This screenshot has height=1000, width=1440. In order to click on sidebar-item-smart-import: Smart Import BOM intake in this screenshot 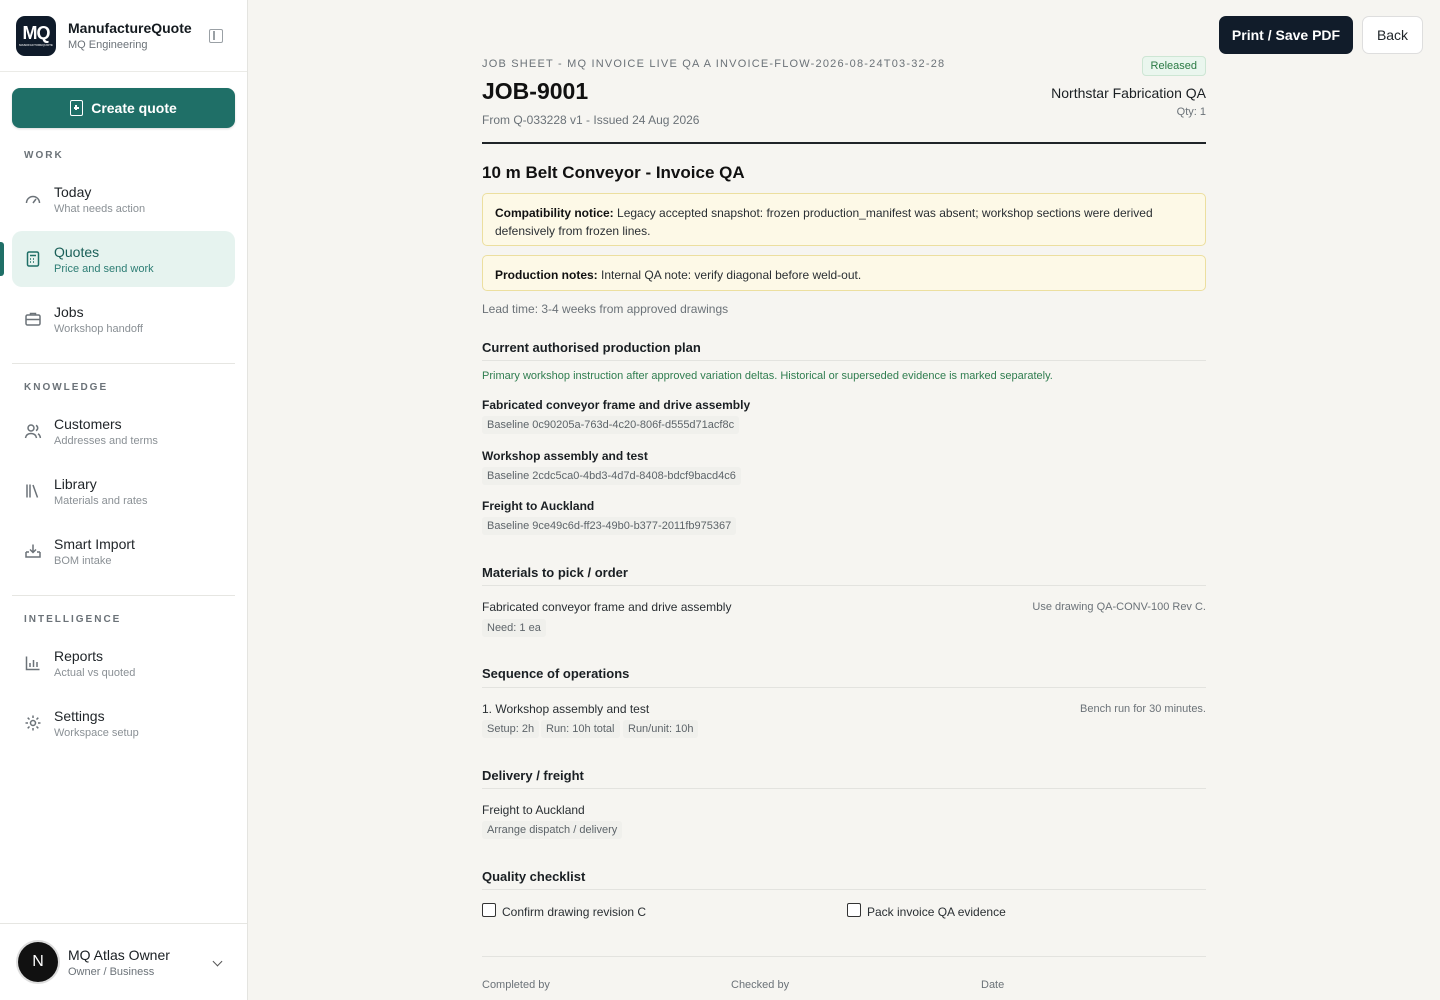, I will do `click(123, 551)`.